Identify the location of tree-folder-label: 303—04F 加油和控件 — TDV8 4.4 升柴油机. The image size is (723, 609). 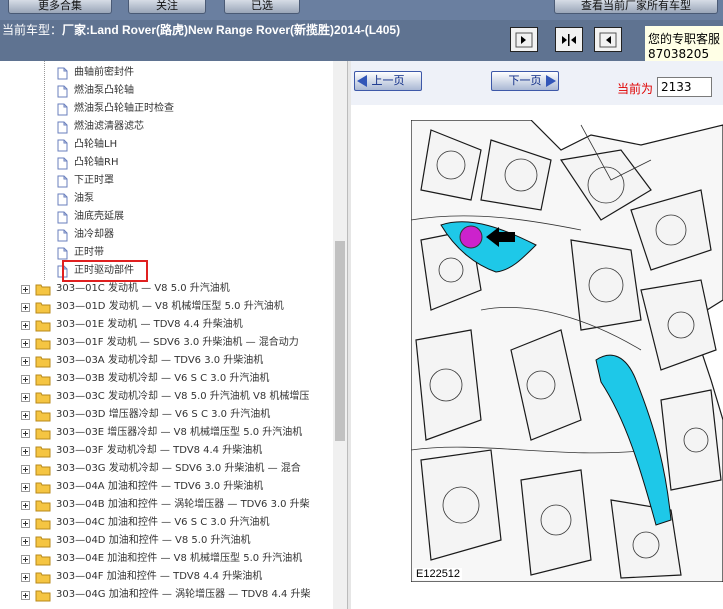
(159, 576).